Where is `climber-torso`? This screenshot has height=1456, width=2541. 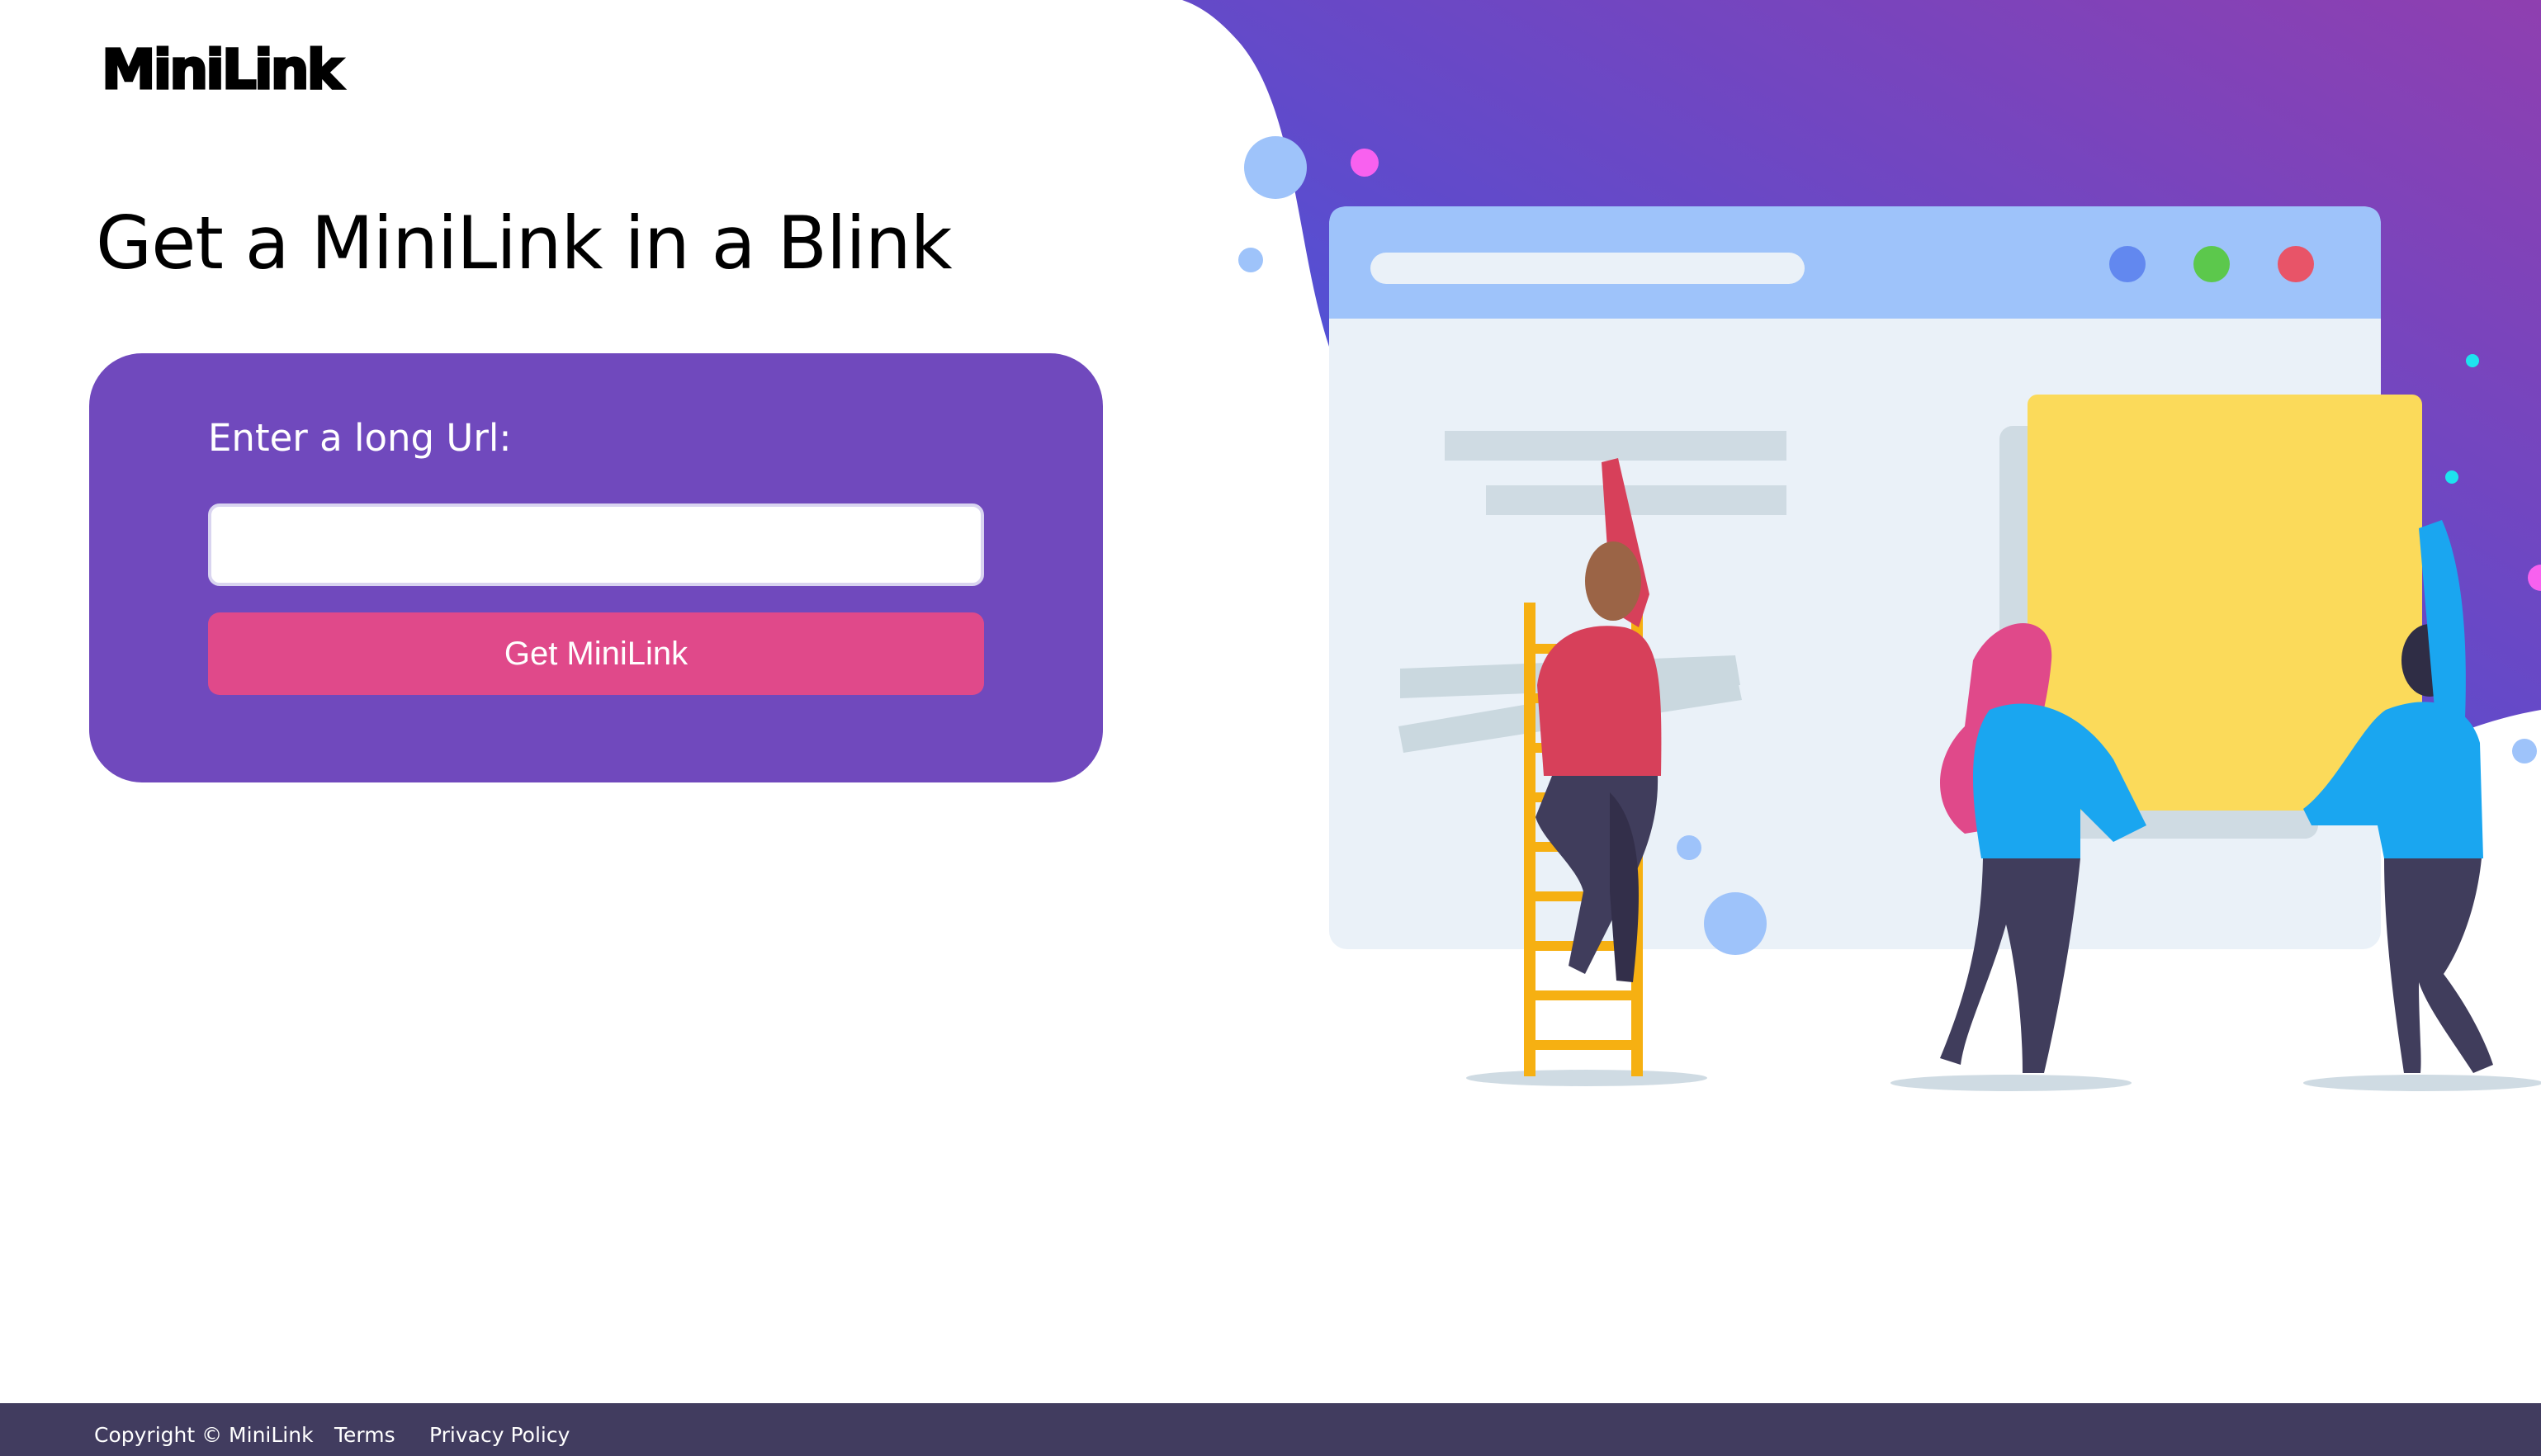
climber-torso is located at coordinates (1599, 701).